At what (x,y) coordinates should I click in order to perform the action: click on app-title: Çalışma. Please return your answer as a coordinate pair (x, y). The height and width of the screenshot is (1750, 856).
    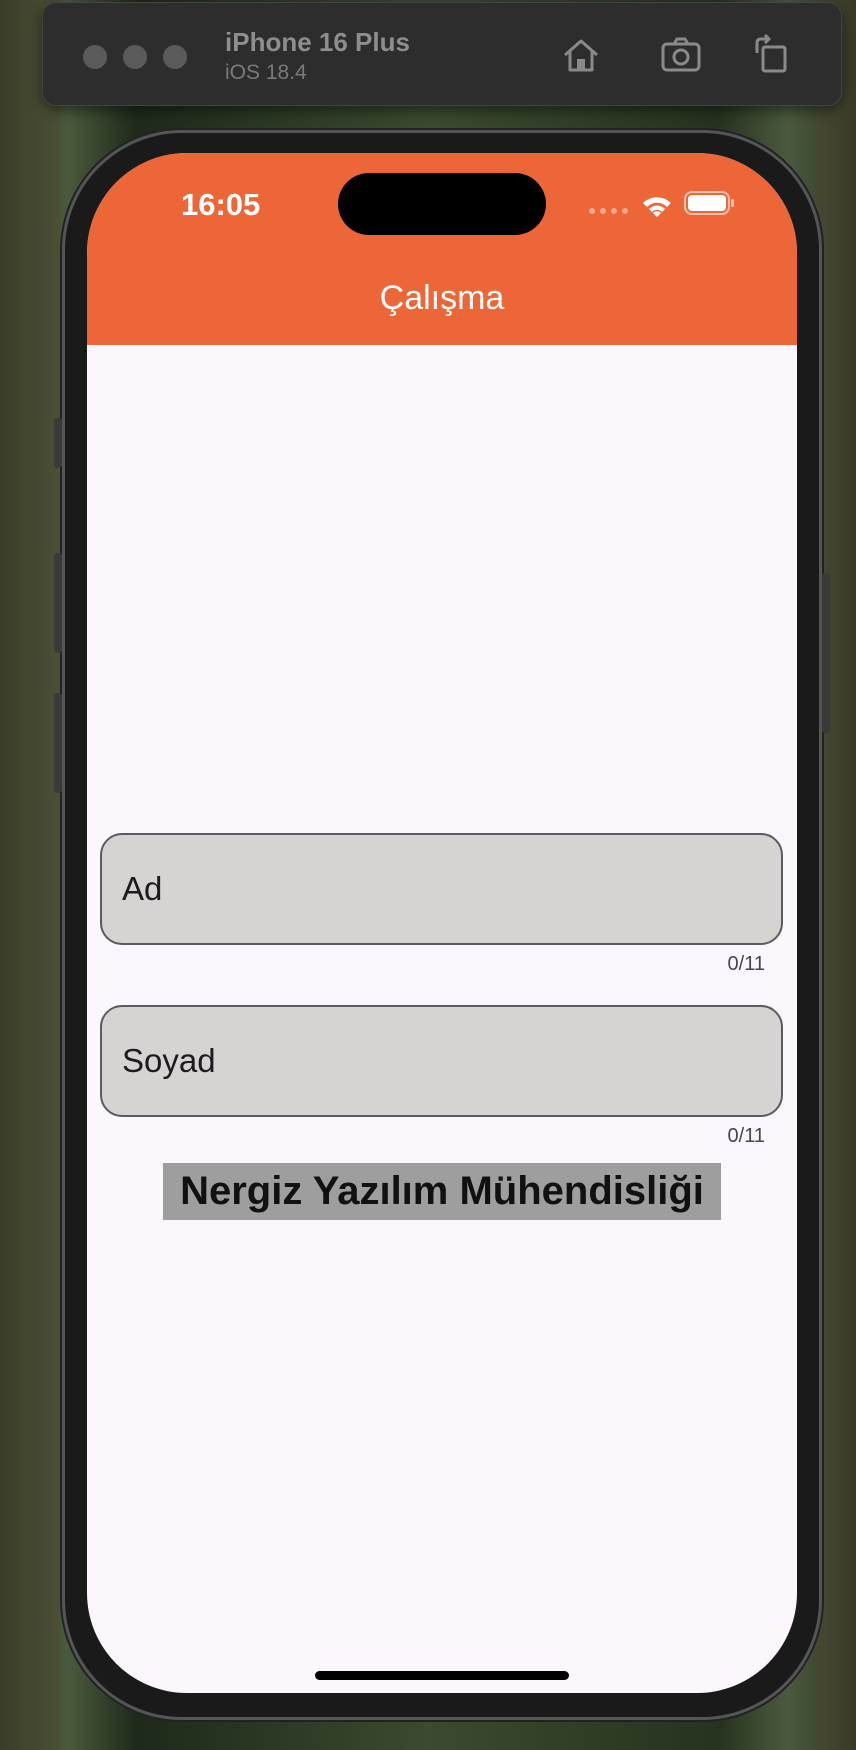
    Looking at the image, I should click on (442, 298).